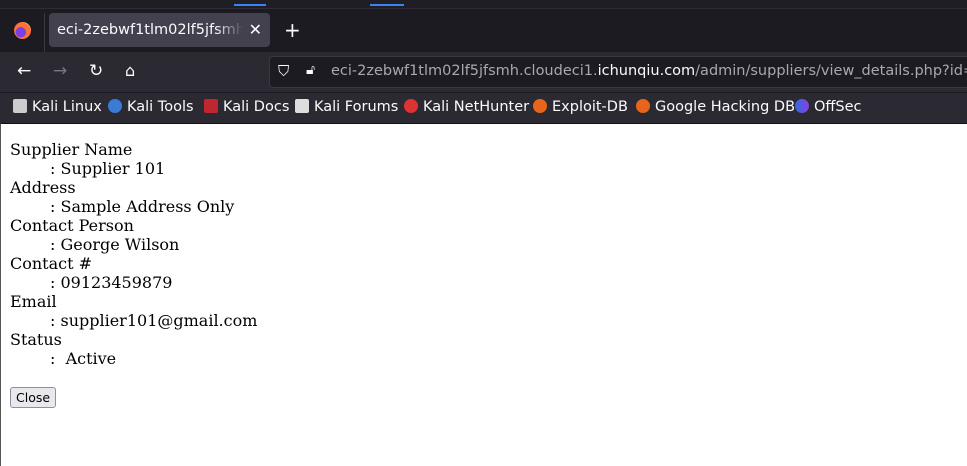  Describe the element at coordinates (302, 106) in the screenshot. I see `kali-forums-icon` at that location.